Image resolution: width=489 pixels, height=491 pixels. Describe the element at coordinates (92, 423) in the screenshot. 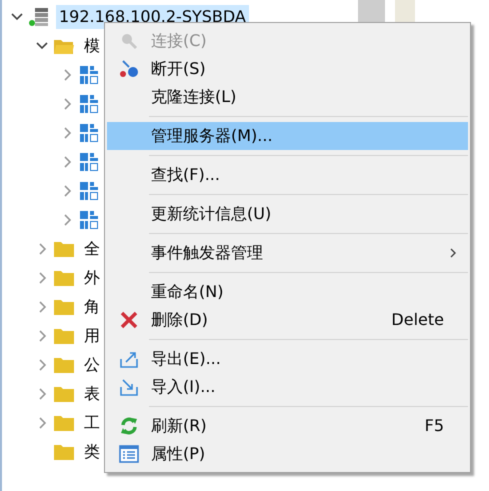

I see `tree-item-label: 工` at that location.